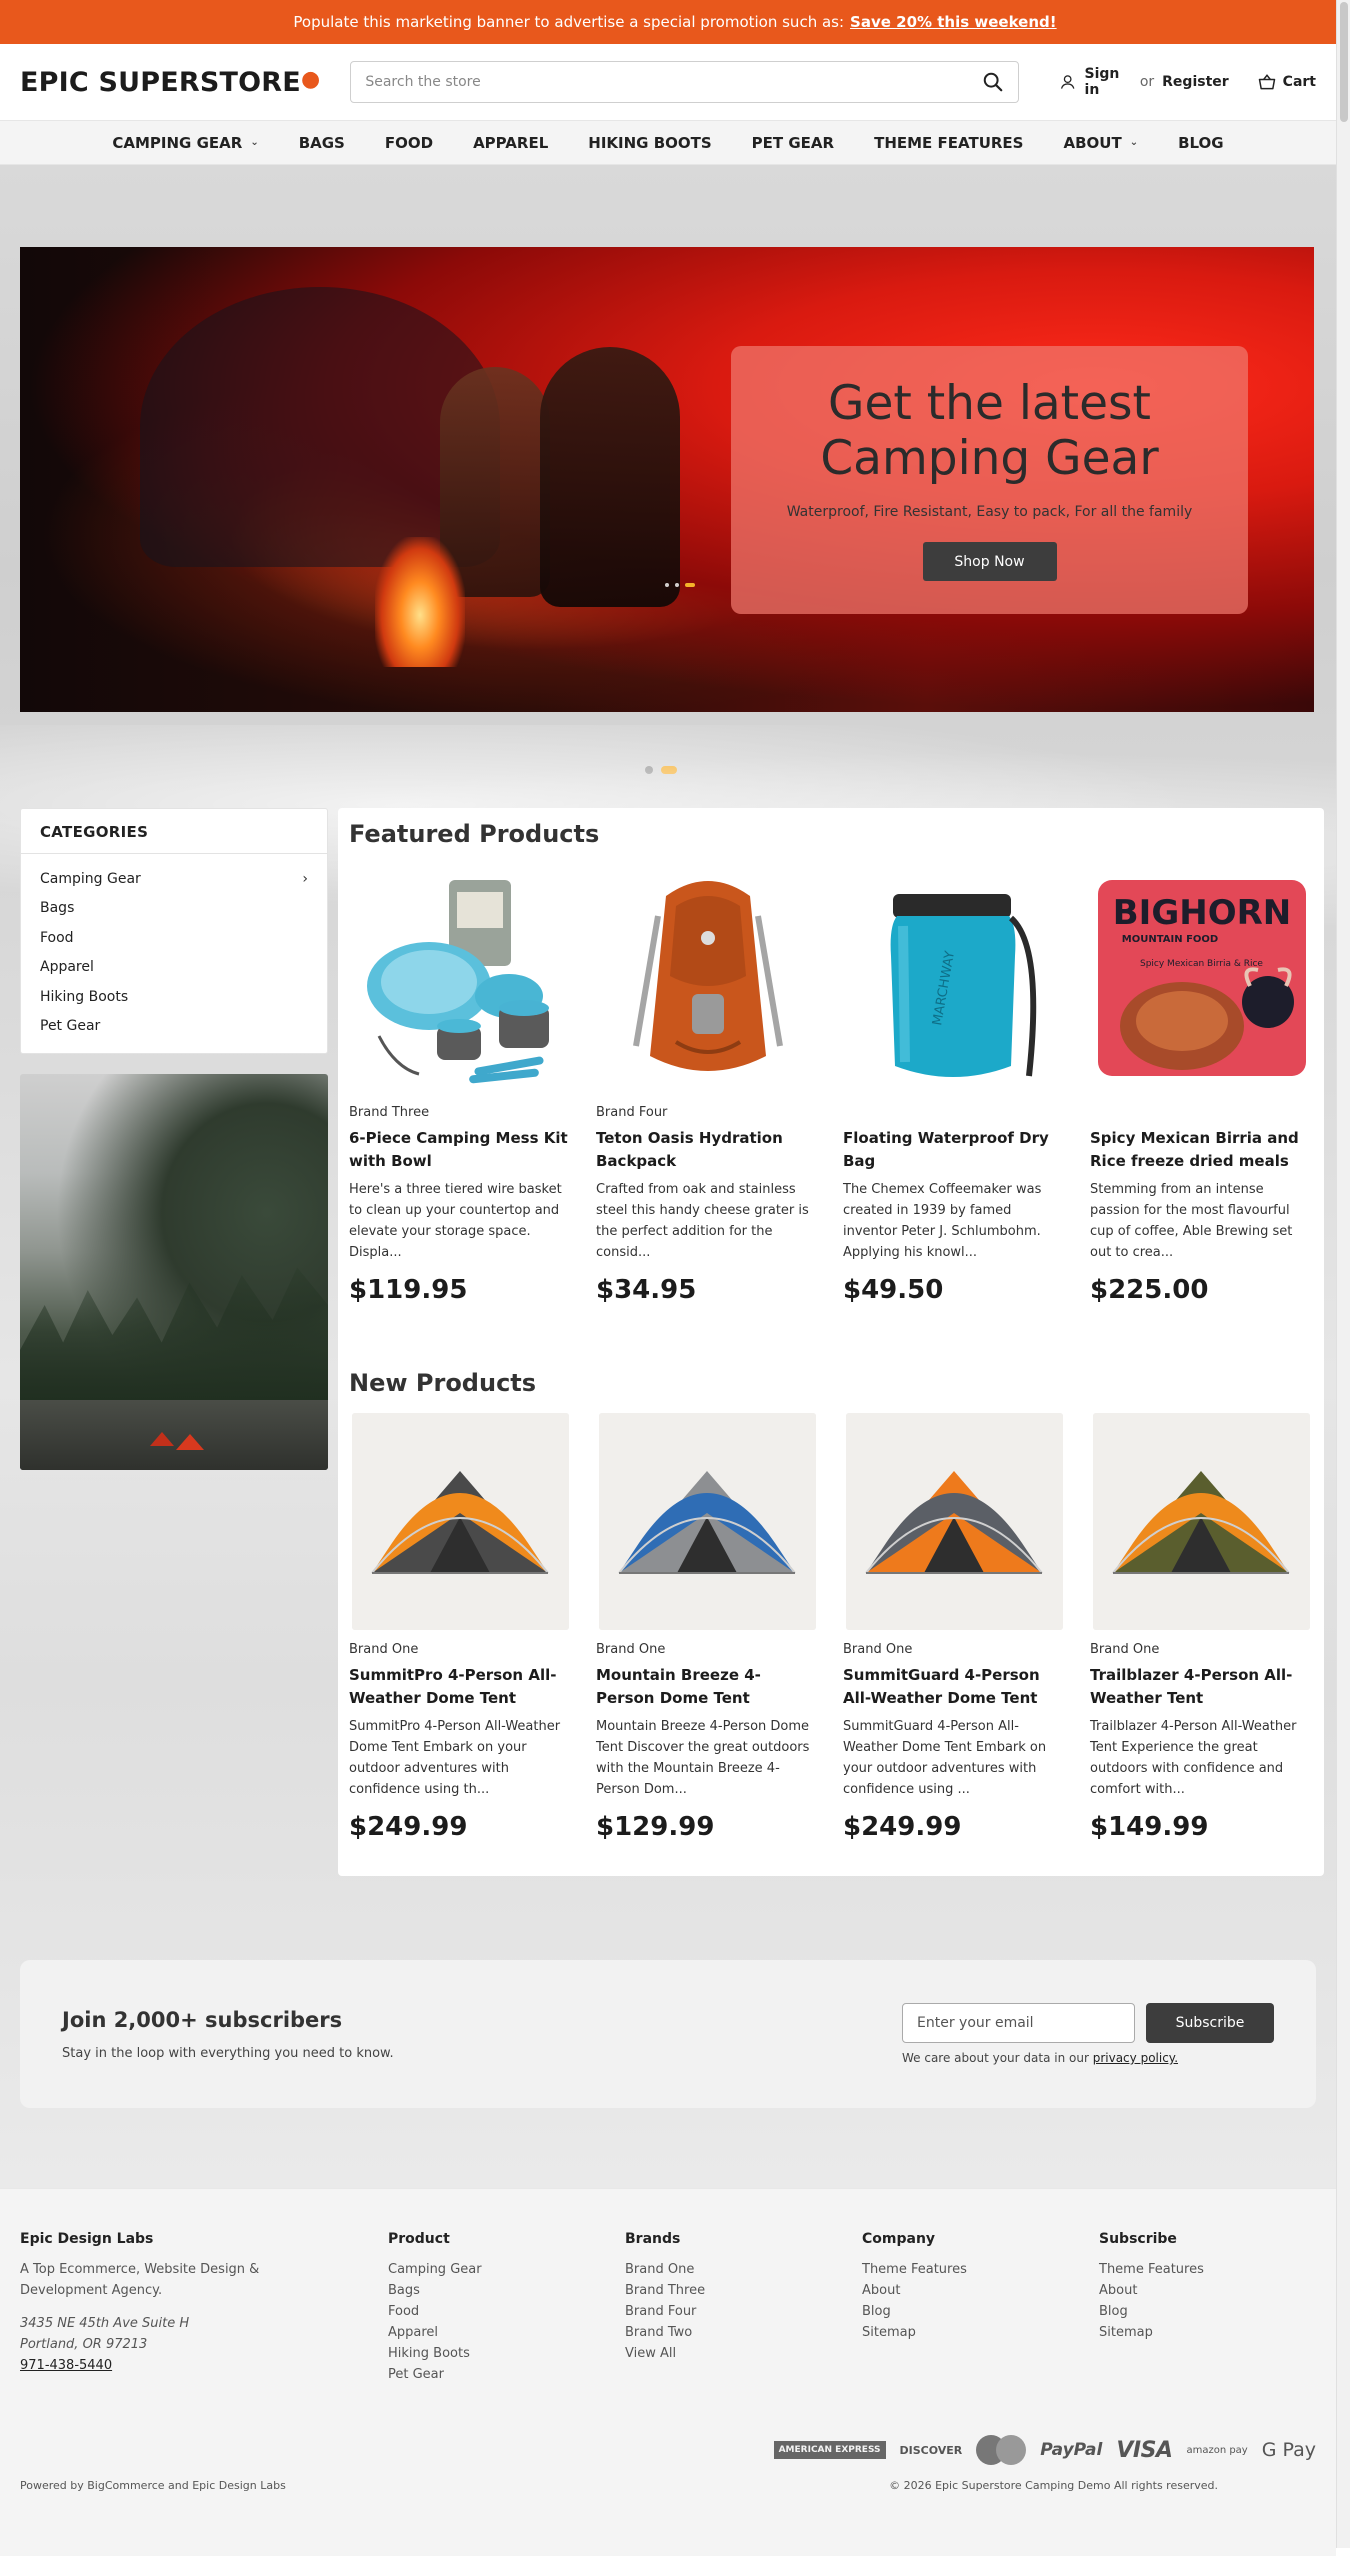 The image size is (1350, 2556). I want to click on product-image-dry-bag: MARCHWAY, so click(954, 979).